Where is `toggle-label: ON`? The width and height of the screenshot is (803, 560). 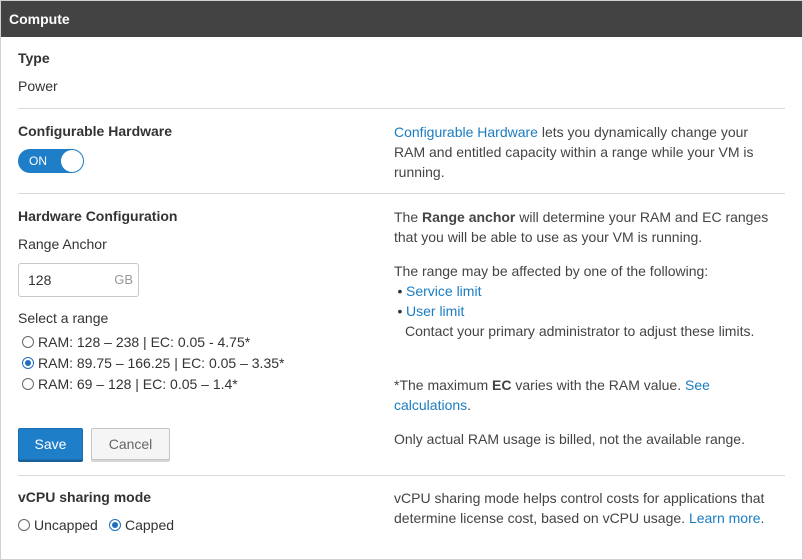
toggle-label: ON is located at coordinates (38, 161).